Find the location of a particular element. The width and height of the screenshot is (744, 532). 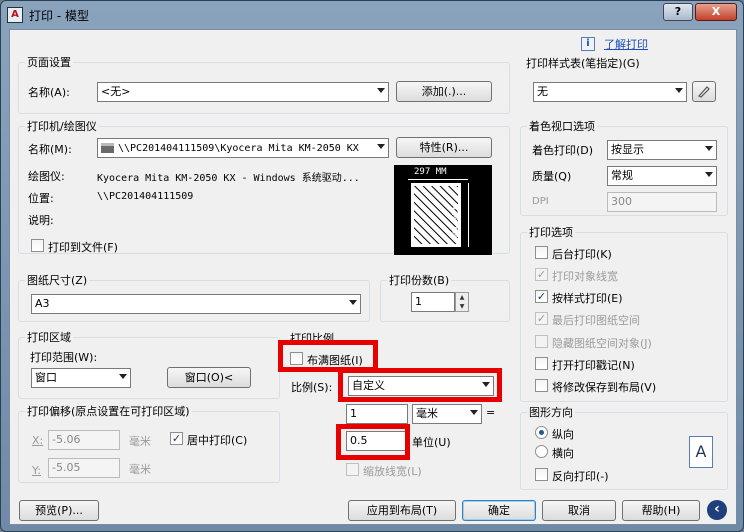

style-table-select: 无 is located at coordinates (610, 92).